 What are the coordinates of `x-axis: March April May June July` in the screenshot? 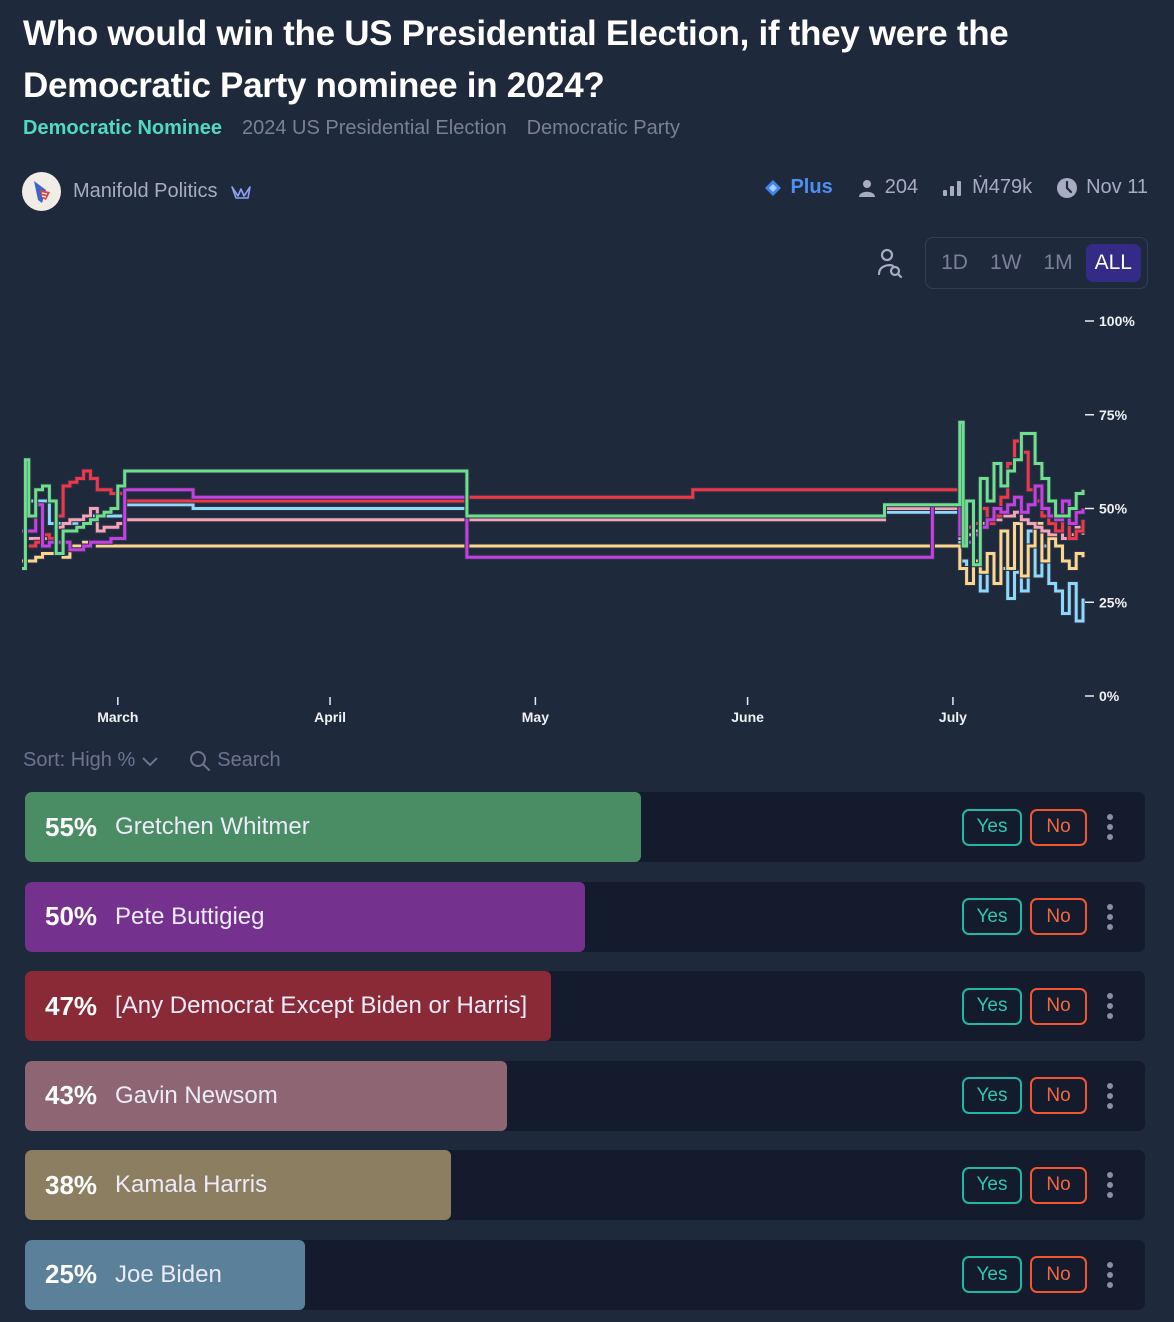 It's located at (532, 711).